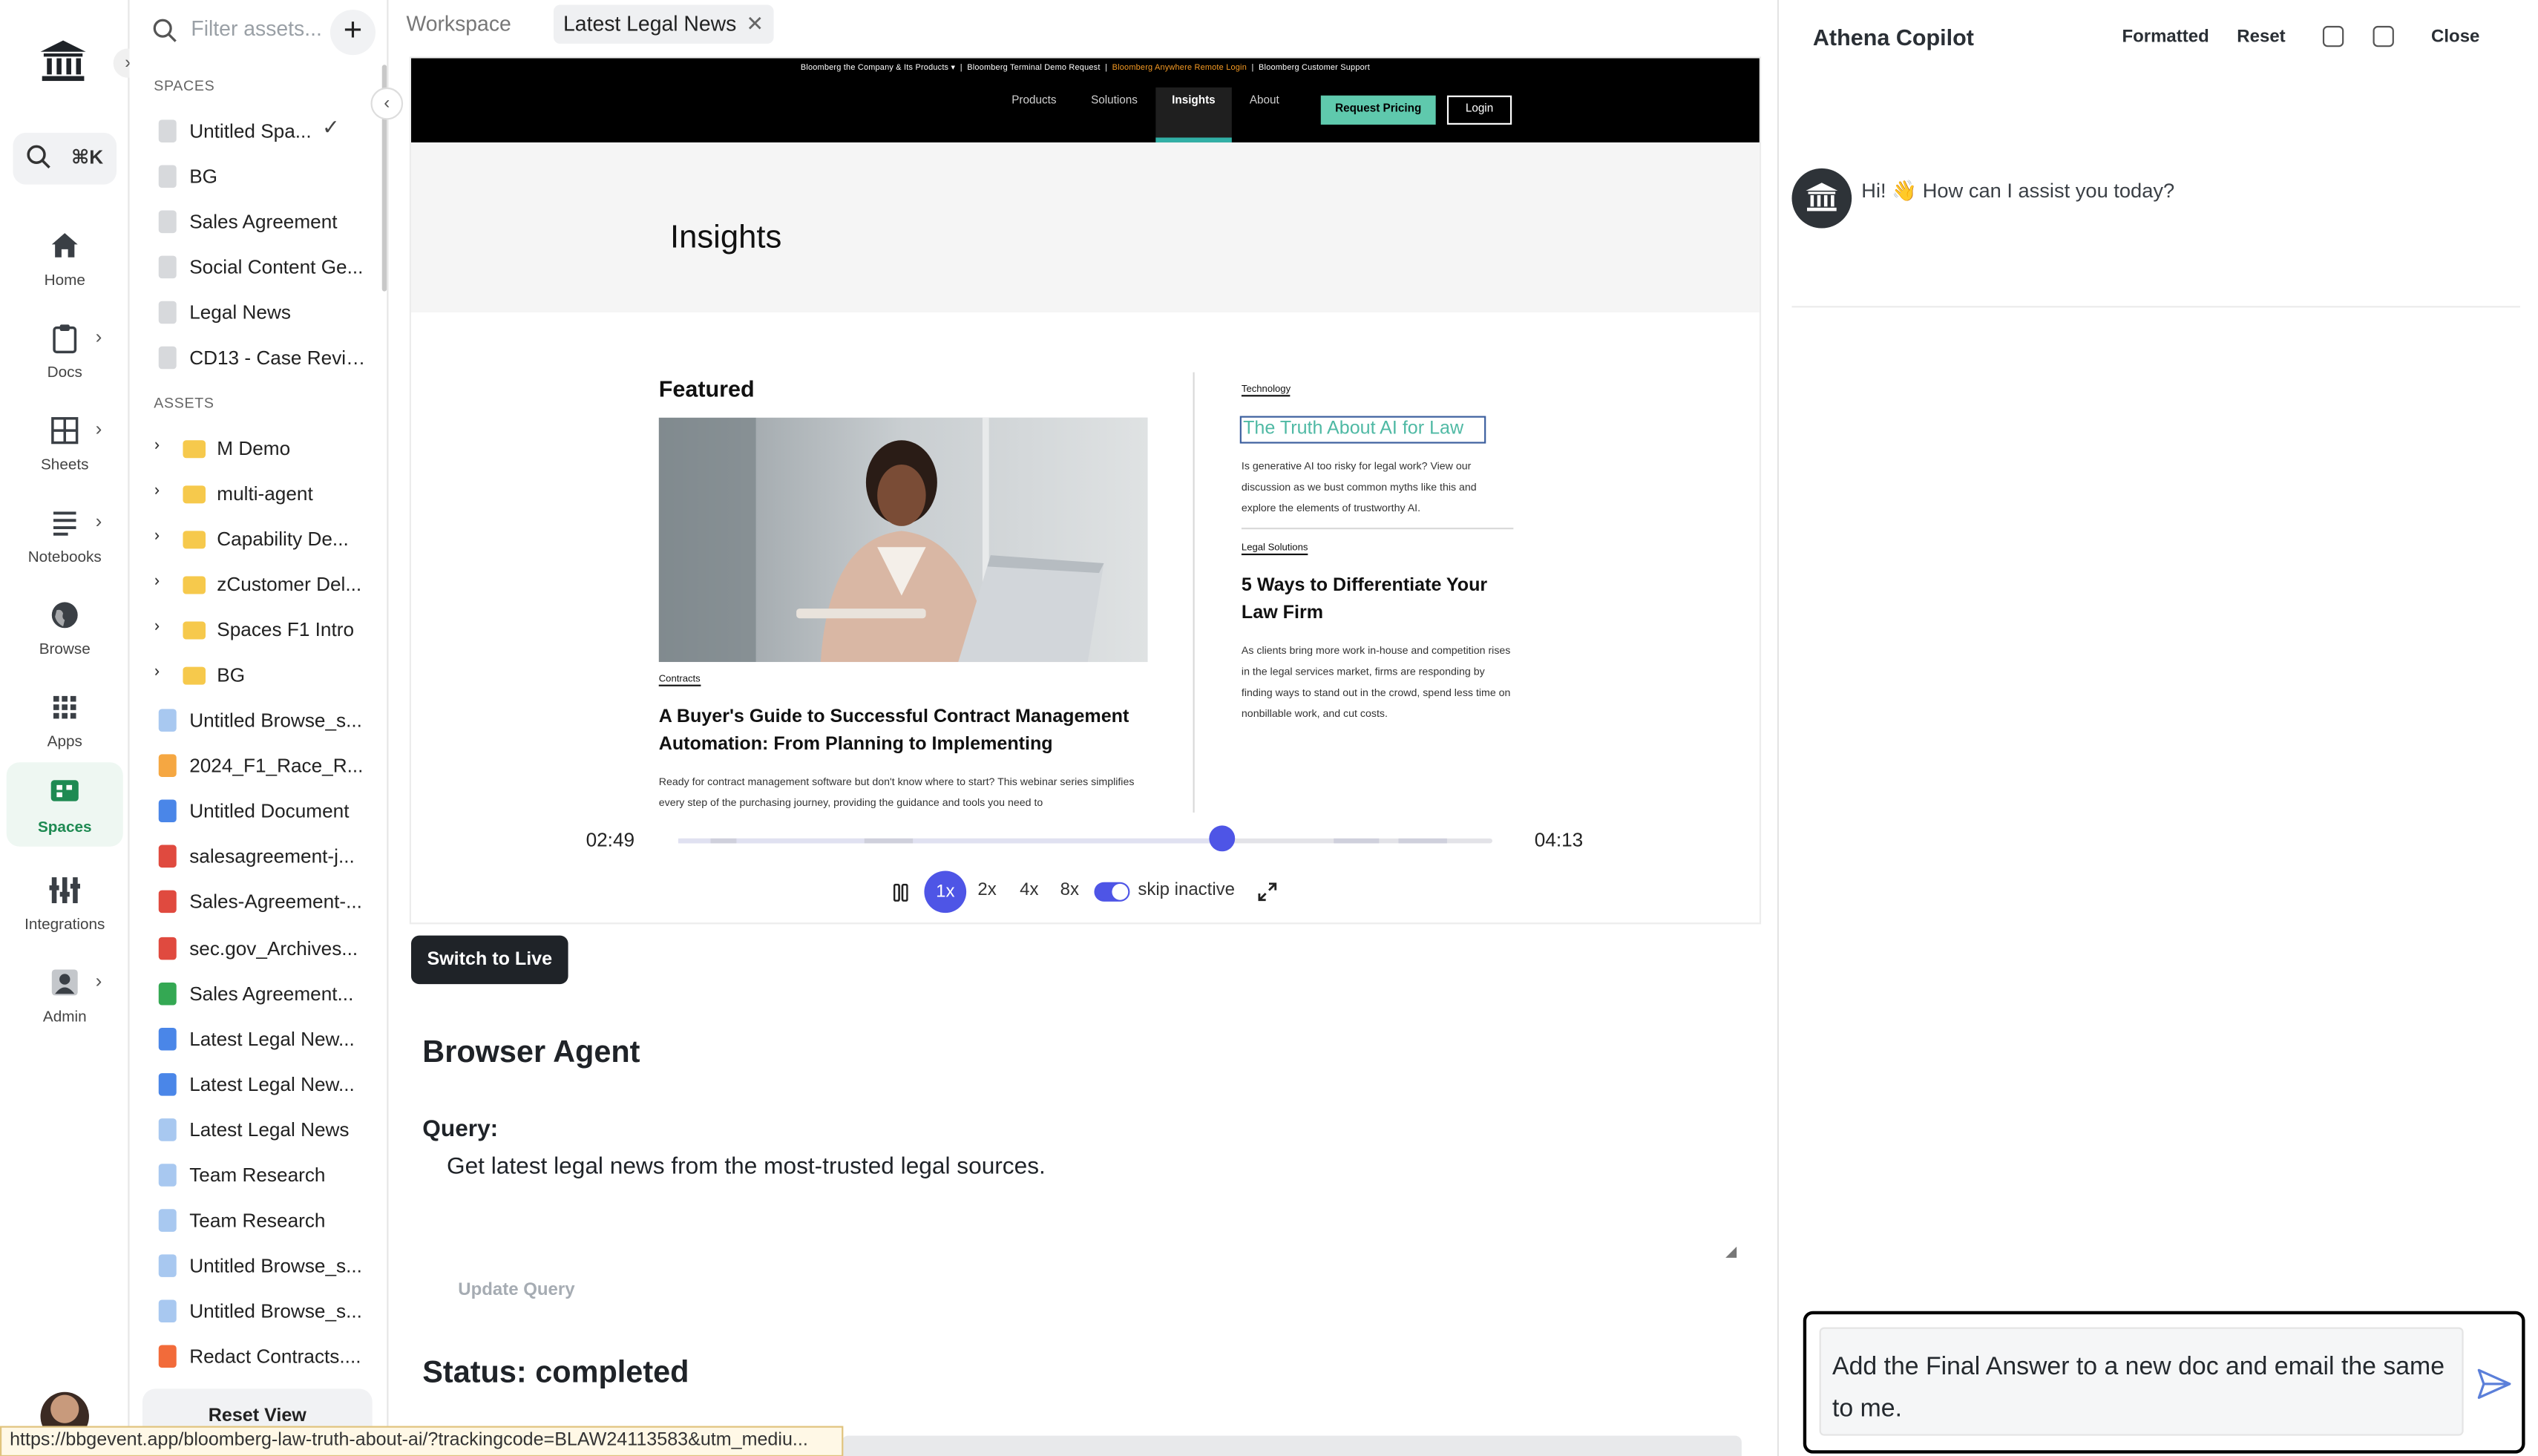  What do you see at coordinates (270, 494) in the screenshot?
I see `folder-item: › multi-agent` at bounding box center [270, 494].